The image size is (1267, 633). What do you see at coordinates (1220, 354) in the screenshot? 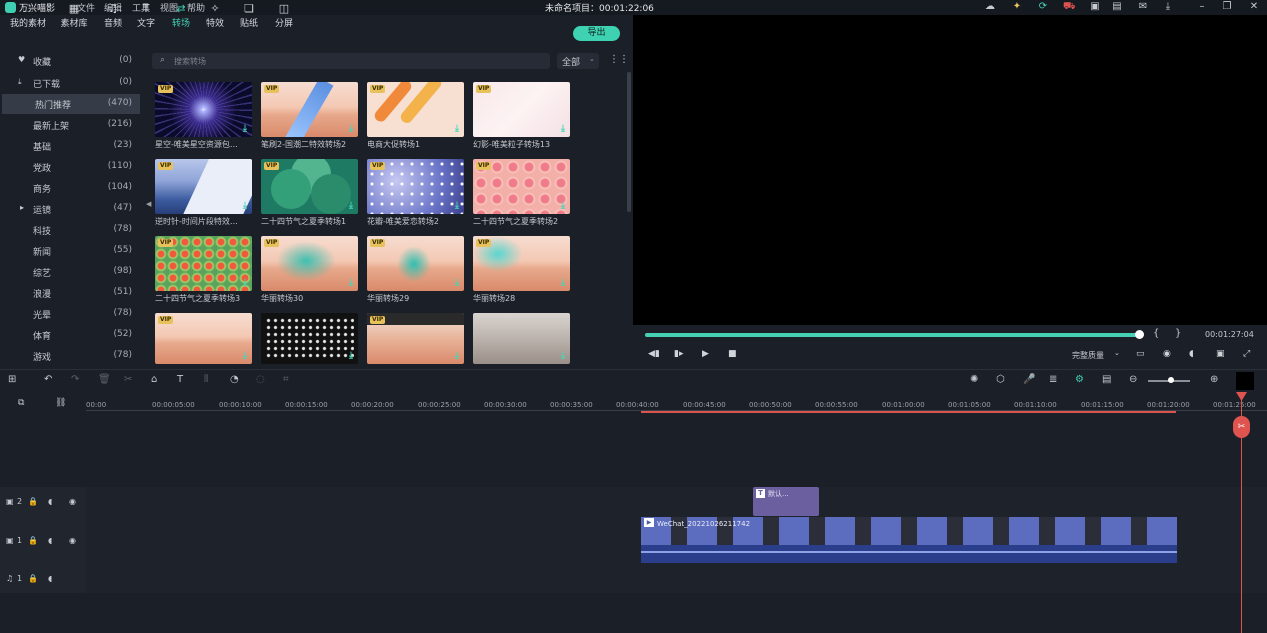
I see `layout-icon: ▣` at bounding box center [1220, 354].